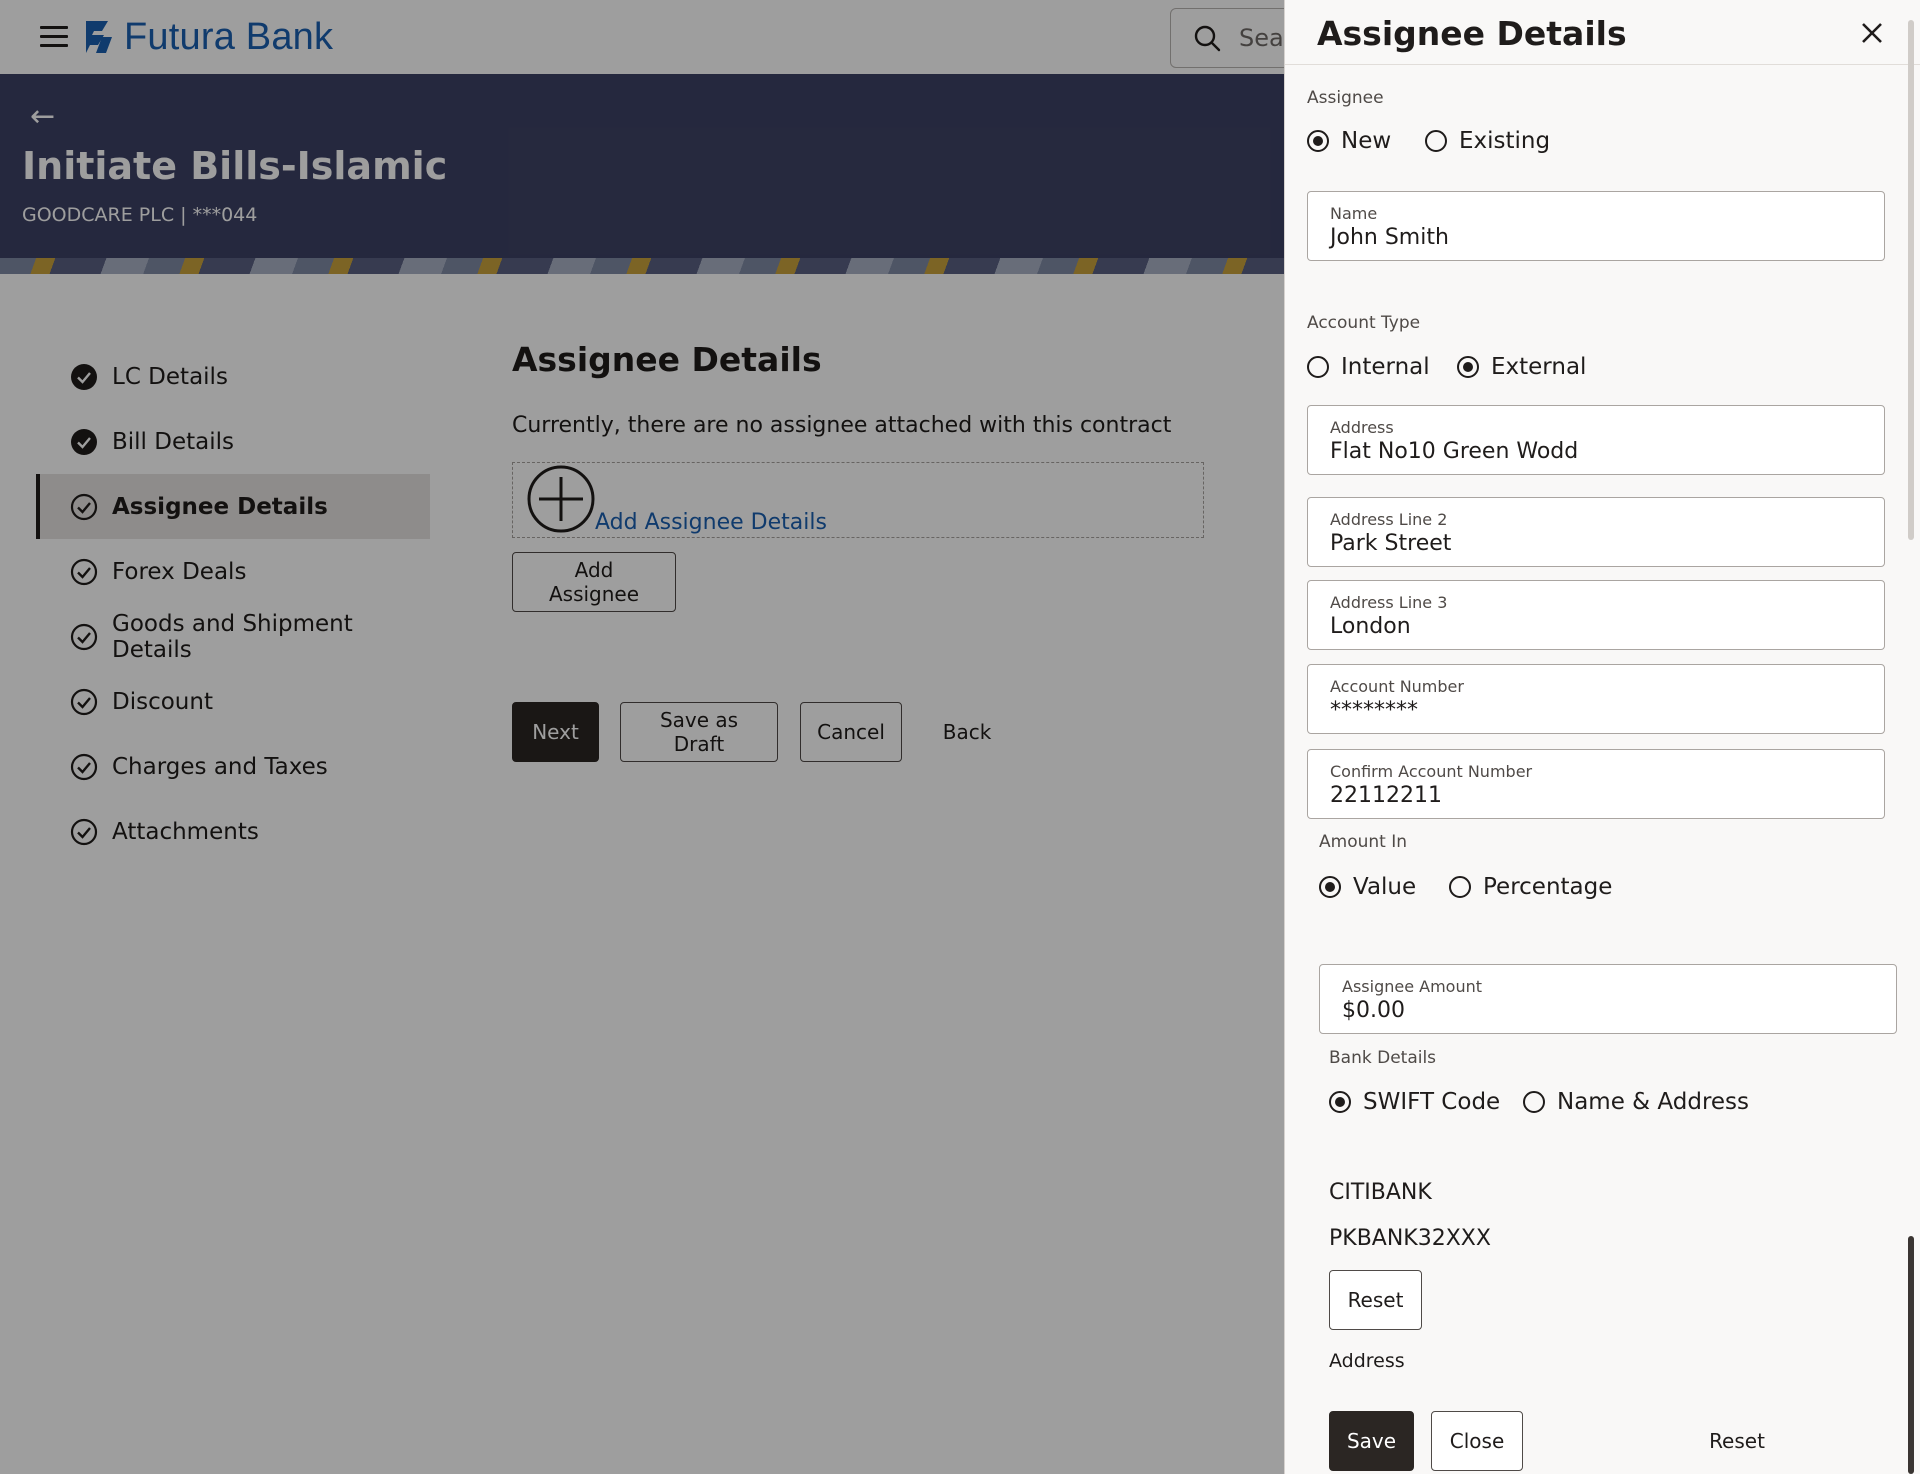  Describe the element at coordinates (1472, 33) in the screenshot. I see `drawer-title: Assignee Details` at that location.